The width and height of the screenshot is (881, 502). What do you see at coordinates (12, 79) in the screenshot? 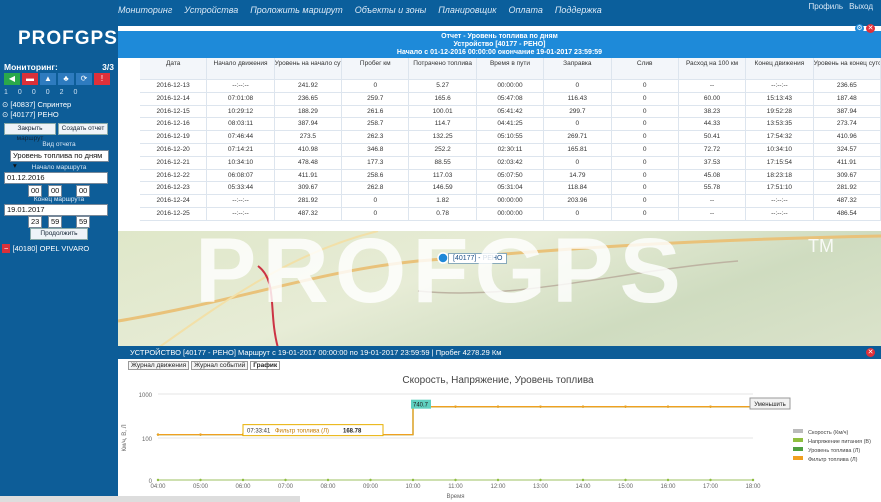
I see `moving-filter-icon: ◀` at bounding box center [12, 79].